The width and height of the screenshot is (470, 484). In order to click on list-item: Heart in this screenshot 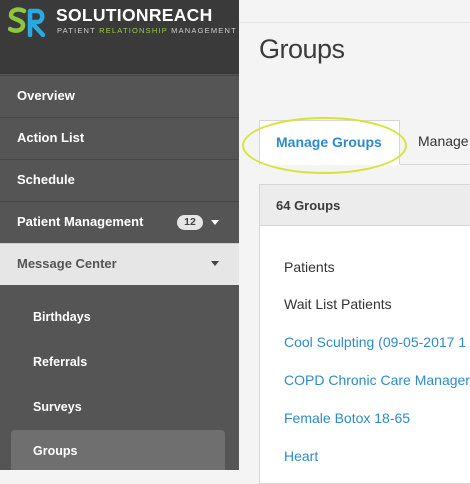, I will do `click(301, 456)`.